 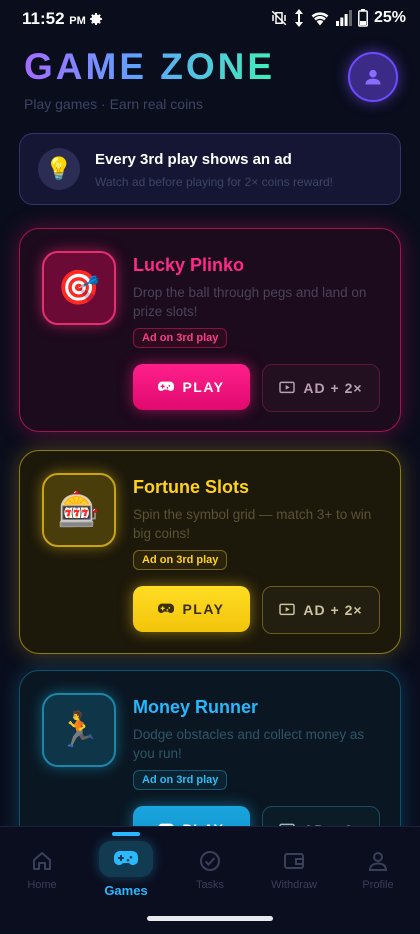 What do you see at coordinates (363, 18) in the screenshot?
I see `battery-icon` at bounding box center [363, 18].